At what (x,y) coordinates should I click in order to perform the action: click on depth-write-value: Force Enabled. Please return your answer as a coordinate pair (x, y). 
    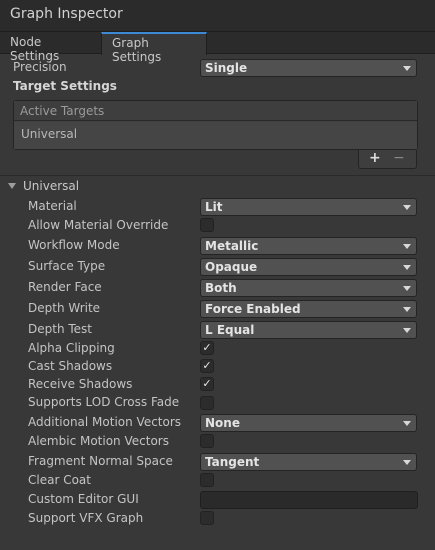
    Looking at the image, I should click on (253, 309).